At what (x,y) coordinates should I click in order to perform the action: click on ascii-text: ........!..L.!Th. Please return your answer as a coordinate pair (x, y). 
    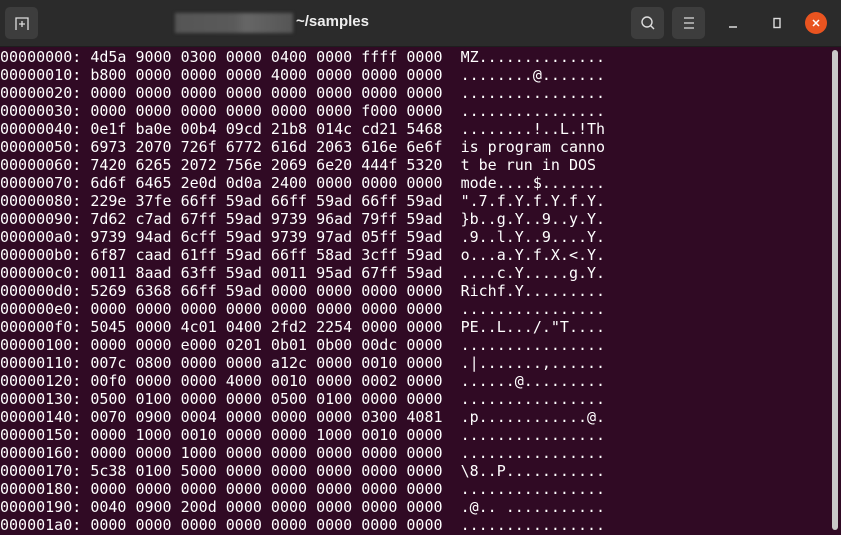
    Looking at the image, I should click on (533, 129).